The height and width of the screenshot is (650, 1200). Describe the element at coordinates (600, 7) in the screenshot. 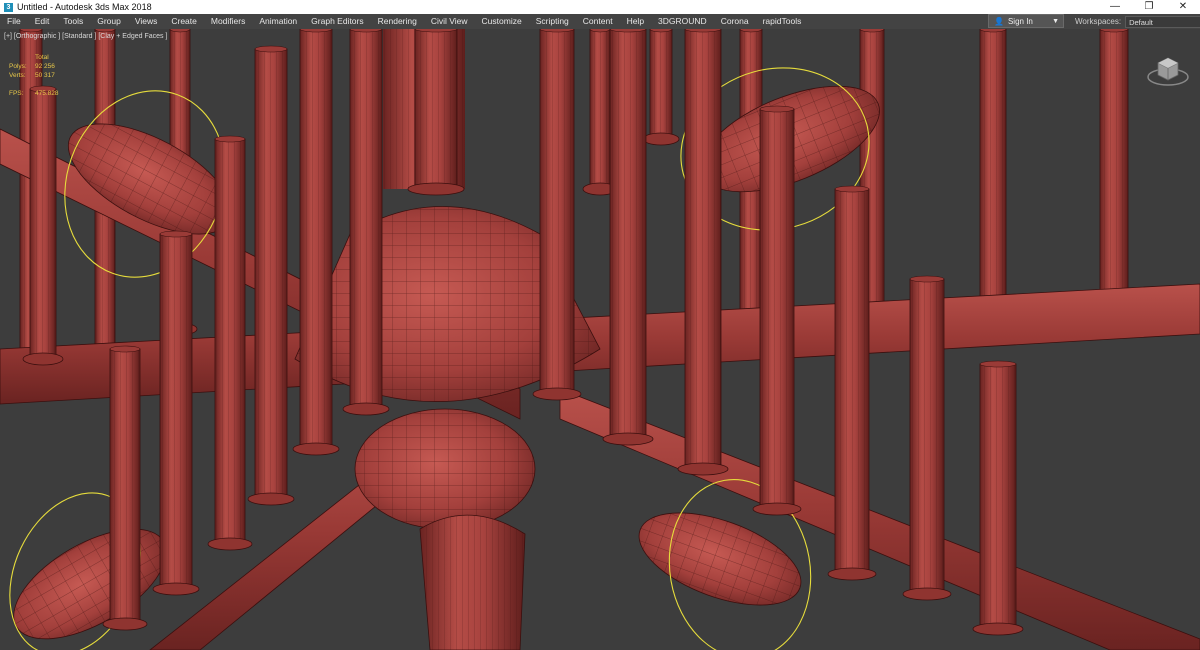

I see `title-bar: 3 Untitled - Autodesk 3ds Max 2018 — ❐ ✕` at that location.